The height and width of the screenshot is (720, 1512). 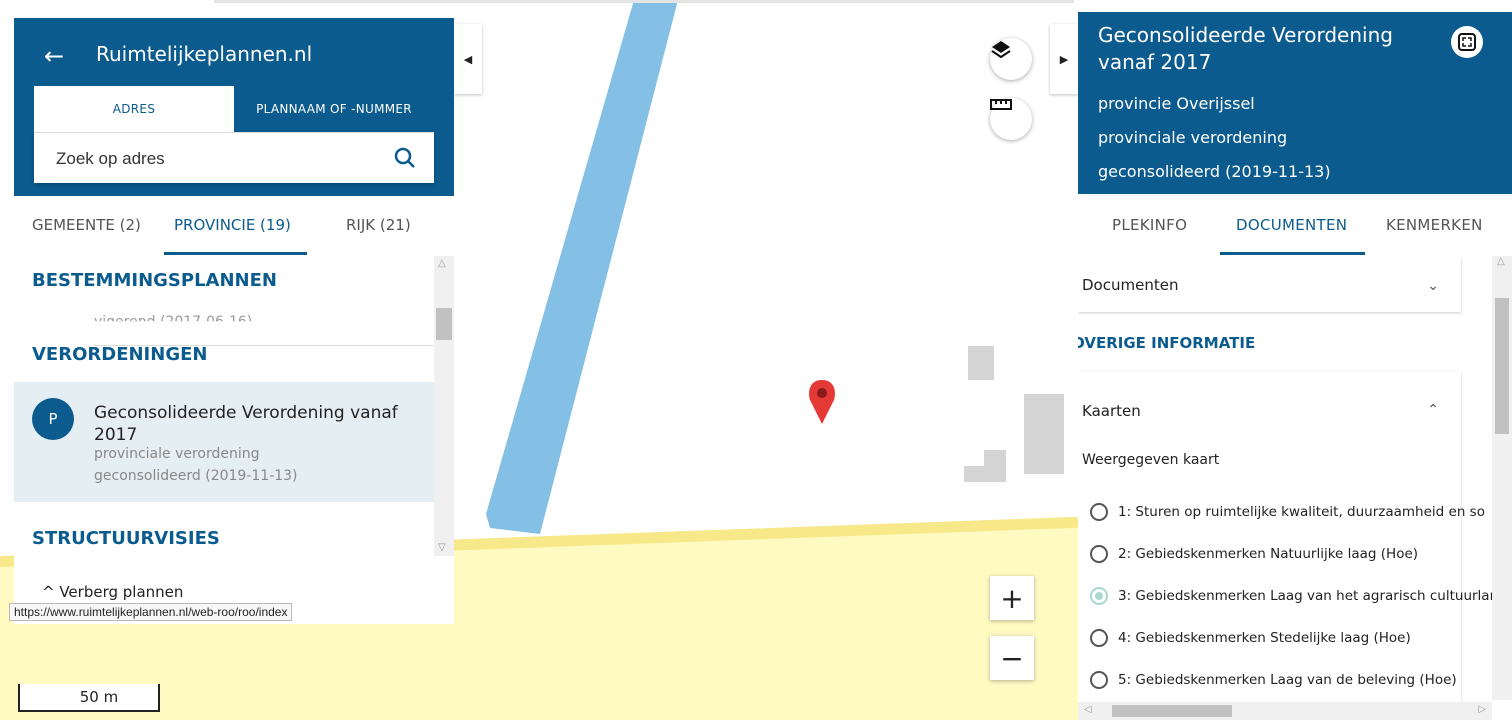 What do you see at coordinates (246, 424) in the screenshot?
I see `plan-name: Geconsolideerde Verordening vanaf 2017` at bounding box center [246, 424].